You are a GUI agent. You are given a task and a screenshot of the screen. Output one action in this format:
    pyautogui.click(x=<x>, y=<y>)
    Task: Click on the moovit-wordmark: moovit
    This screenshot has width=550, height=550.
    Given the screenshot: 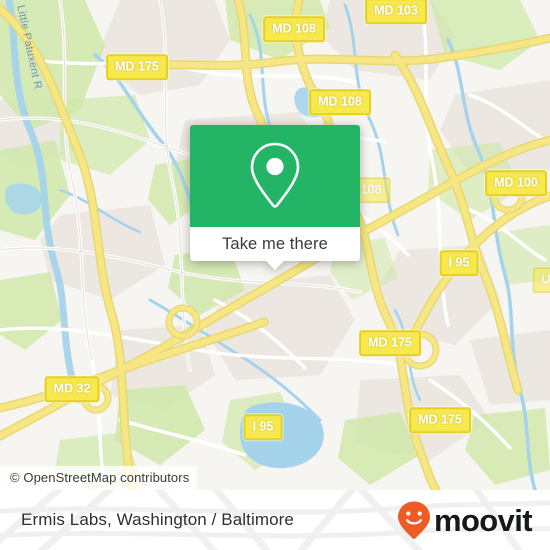 What is the action you would take?
    pyautogui.click(x=483, y=520)
    